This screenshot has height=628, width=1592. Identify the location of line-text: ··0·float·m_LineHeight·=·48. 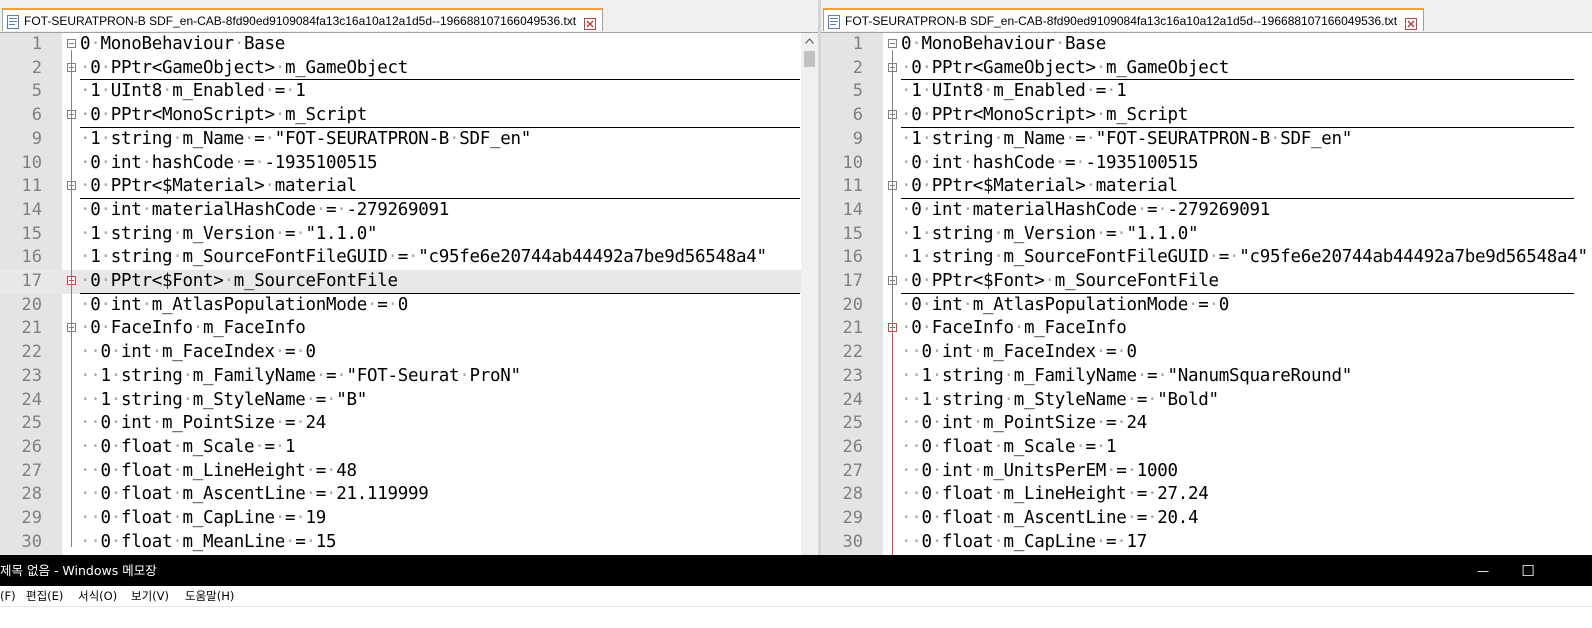
(218, 470).